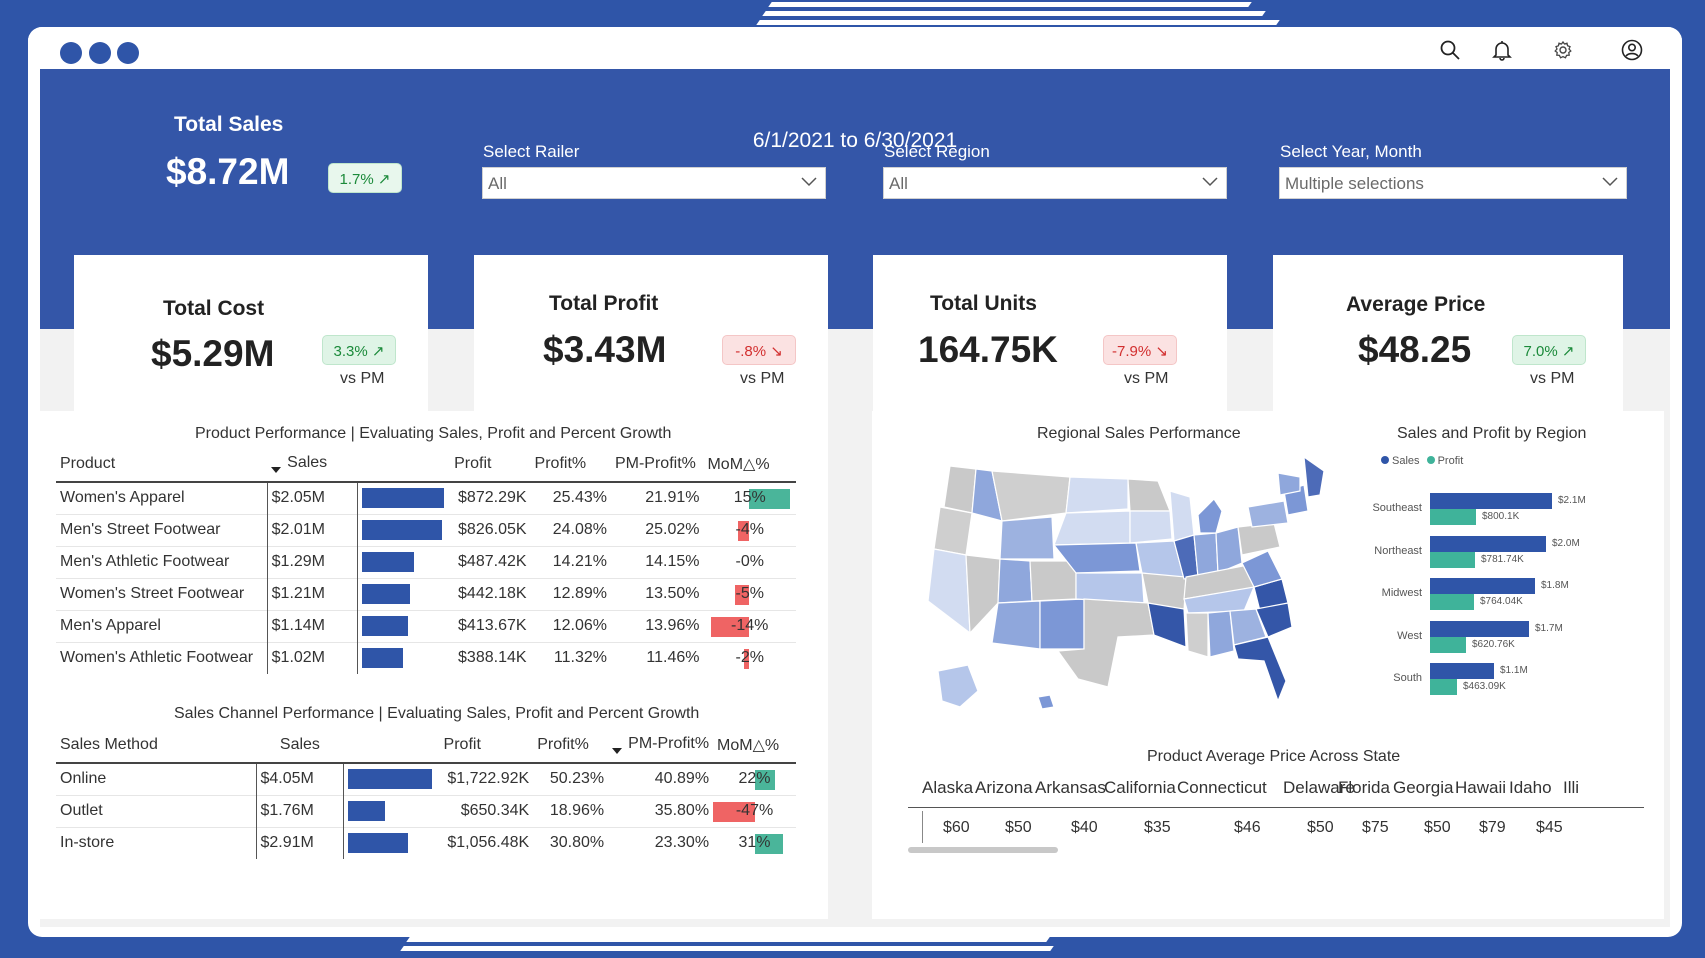 The width and height of the screenshot is (1705, 958). What do you see at coordinates (983, 850) in the screenshot?
I see `horizontal-scrollbar` at bounding box center [983, 850].